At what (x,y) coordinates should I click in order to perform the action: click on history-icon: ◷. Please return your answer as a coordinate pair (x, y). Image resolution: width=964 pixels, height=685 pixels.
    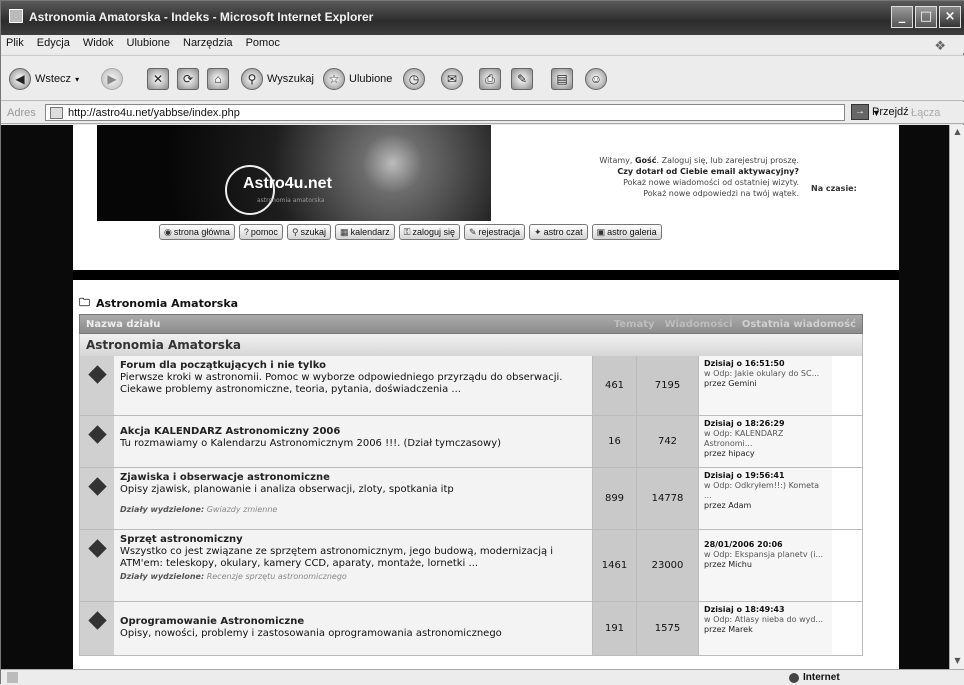
    Looking at the image, I should click on (414, 79).